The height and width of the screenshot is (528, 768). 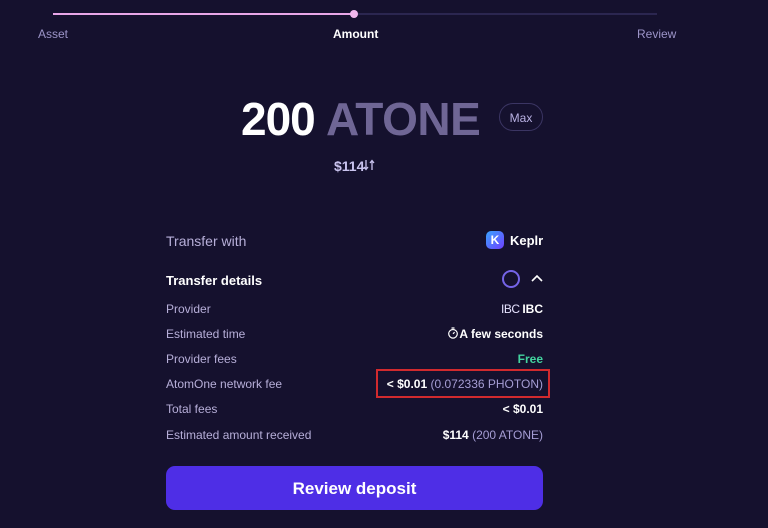 What do you see at coordinates (206, 334) in the screenshot?
I see `estimated-time-label: Estimated time` at bounding box center [206, 334].